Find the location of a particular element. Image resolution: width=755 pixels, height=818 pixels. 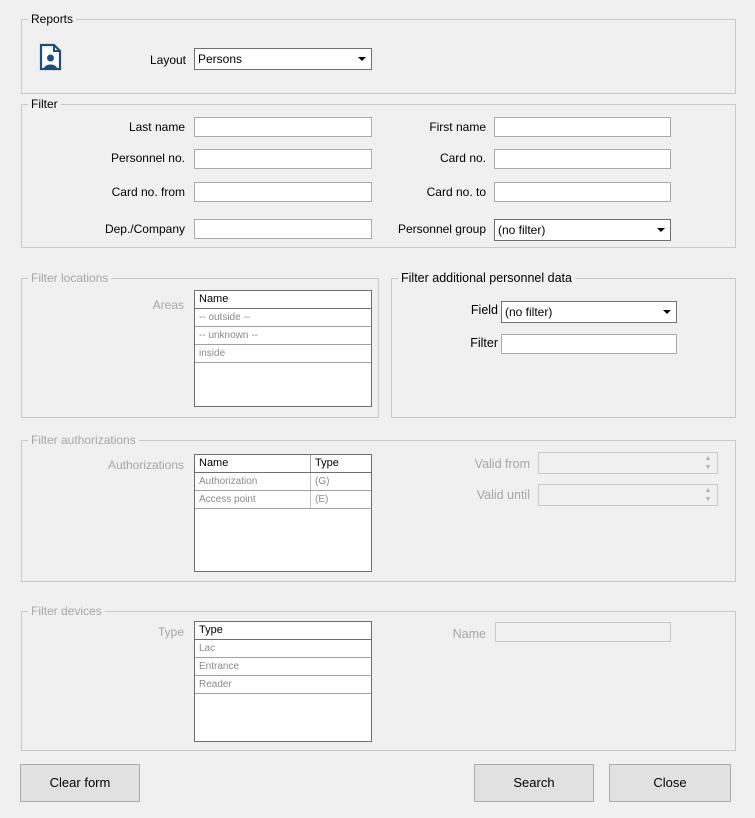

filter-legend: Filter is located at coordinates (44, 104).